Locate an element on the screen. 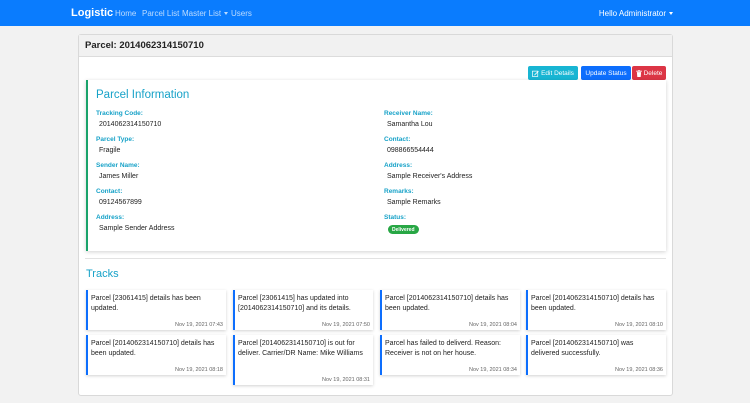 This screenshot has width=750, height=403. user-menu: Hello Administrator is located at coordinates (636, 13).